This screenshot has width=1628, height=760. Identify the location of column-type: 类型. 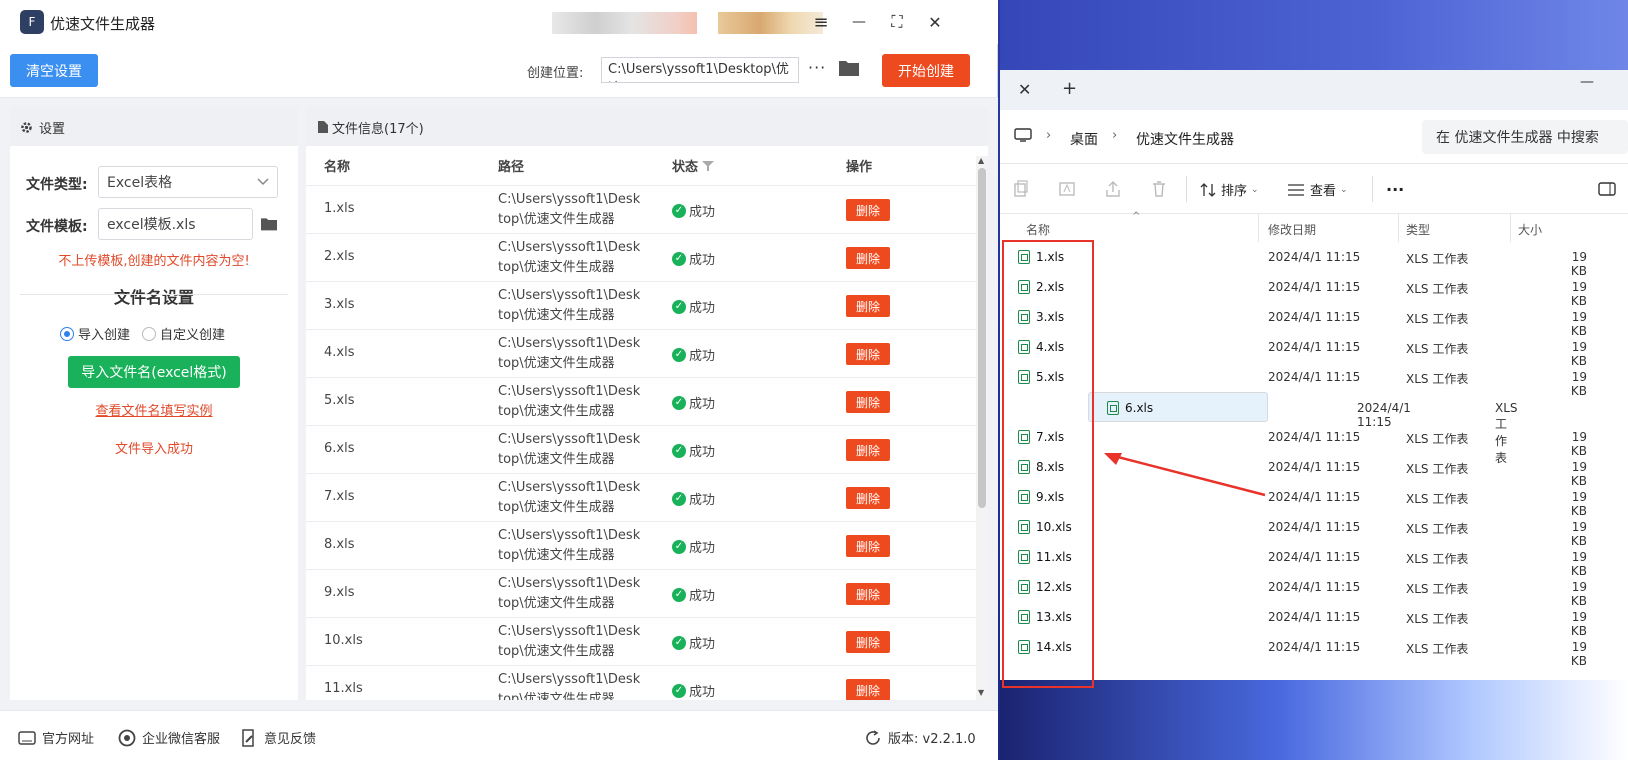
(1418, 229).